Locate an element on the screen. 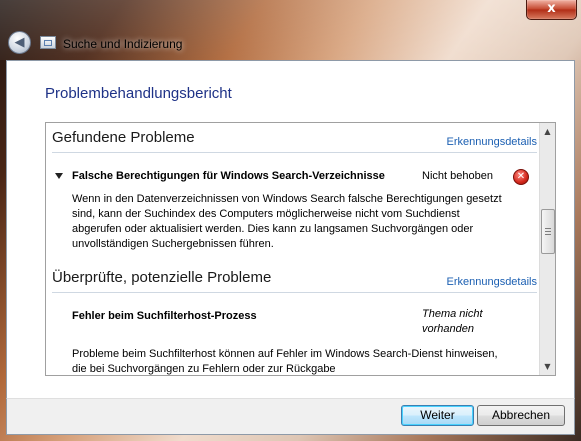 This screenshot has height=441, width=581. title-bar is located at coordinates (290, 30).